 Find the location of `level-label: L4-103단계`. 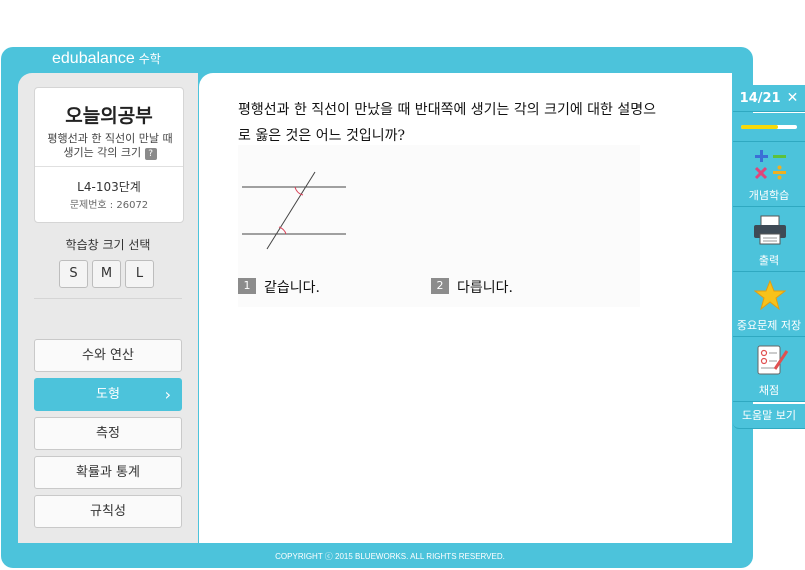

level-label: L4-103단계 is located at coordinates (109, 187).